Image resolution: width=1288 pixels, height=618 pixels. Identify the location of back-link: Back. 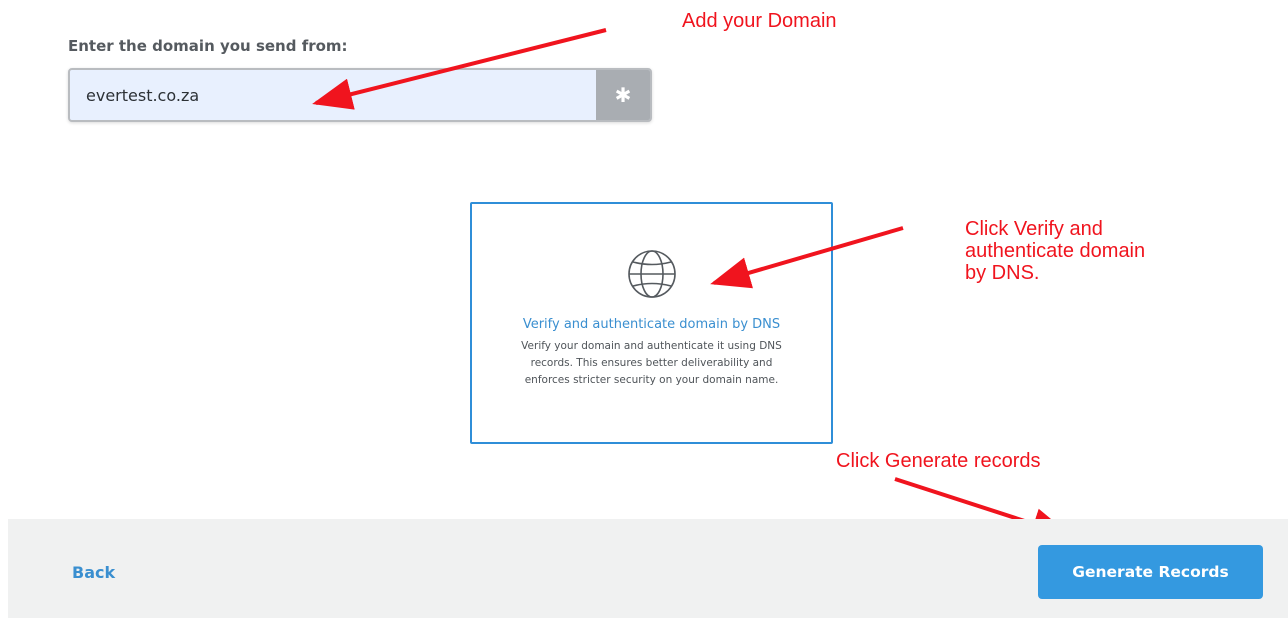
(93, 572).